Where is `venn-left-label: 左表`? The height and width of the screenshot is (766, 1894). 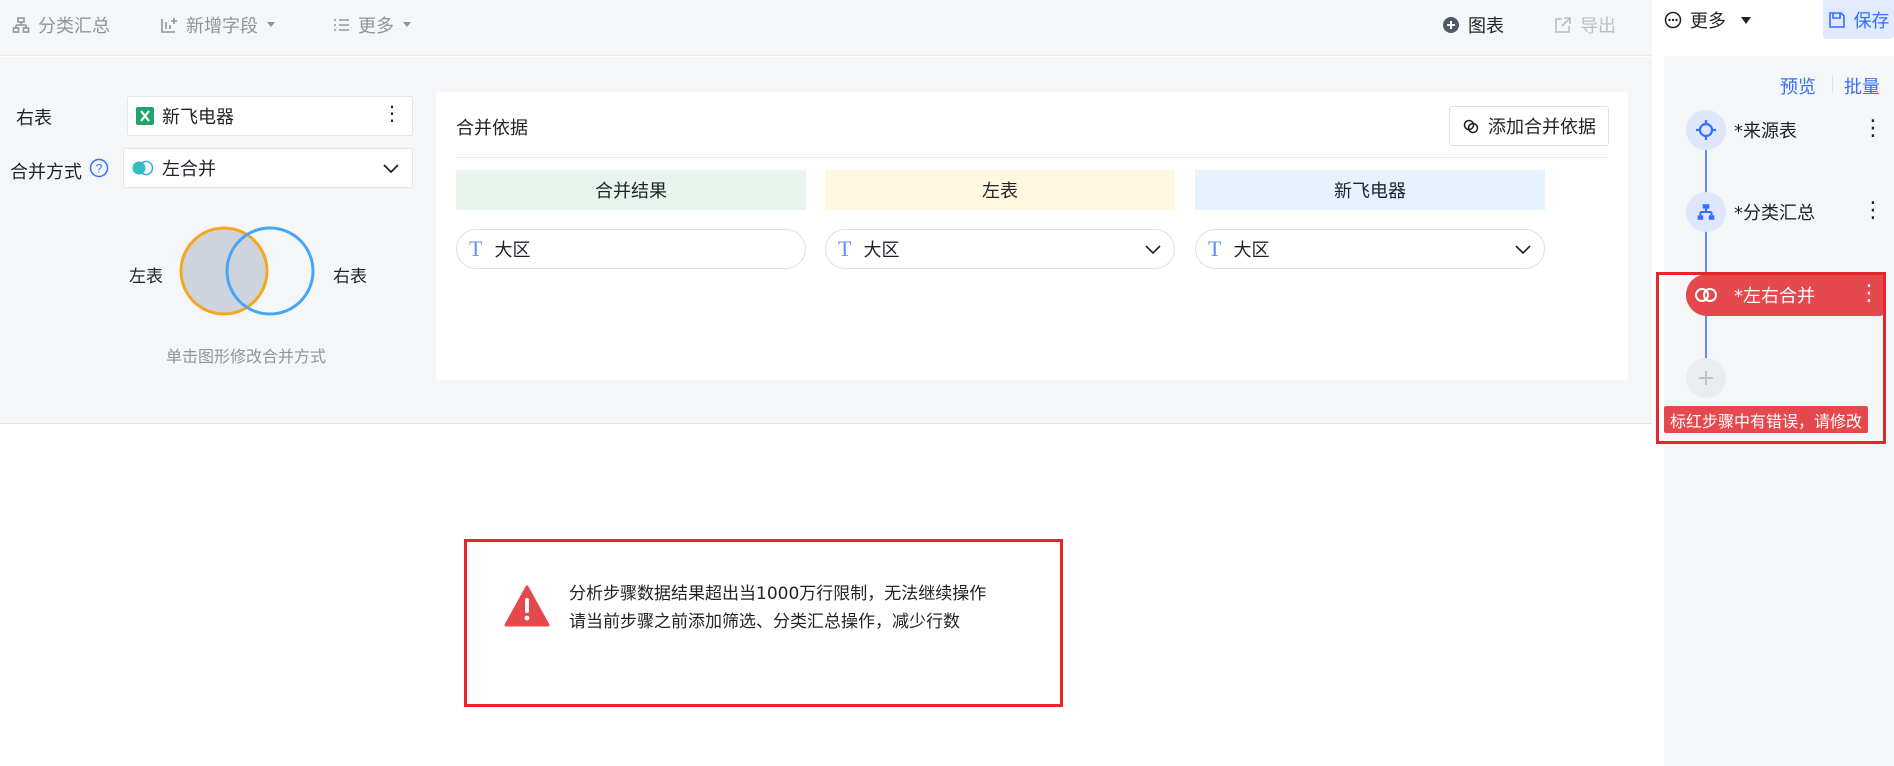 venn-left-label: 左表 is located at coordinates (146, 277).